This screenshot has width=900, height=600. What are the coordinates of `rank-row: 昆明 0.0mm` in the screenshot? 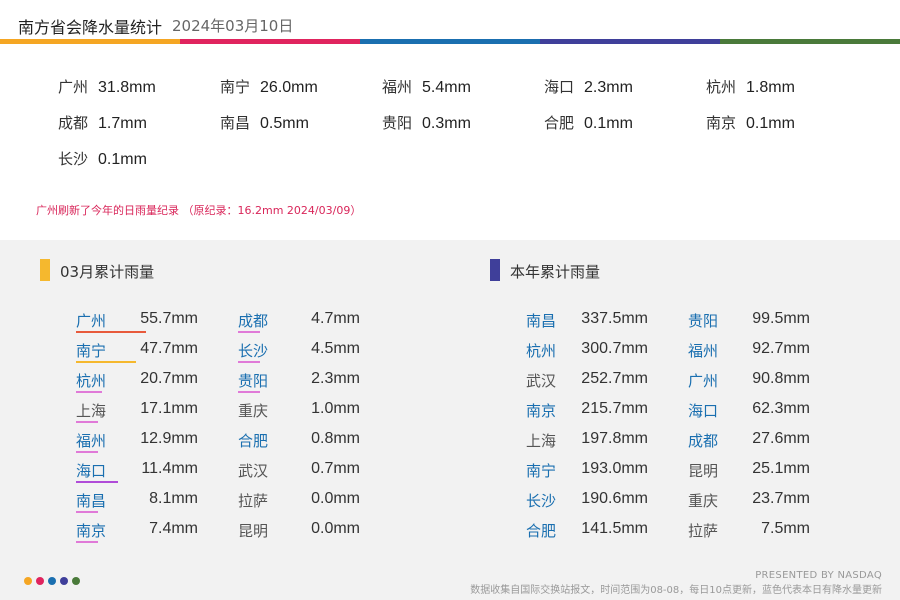 It's located at (299, 532).